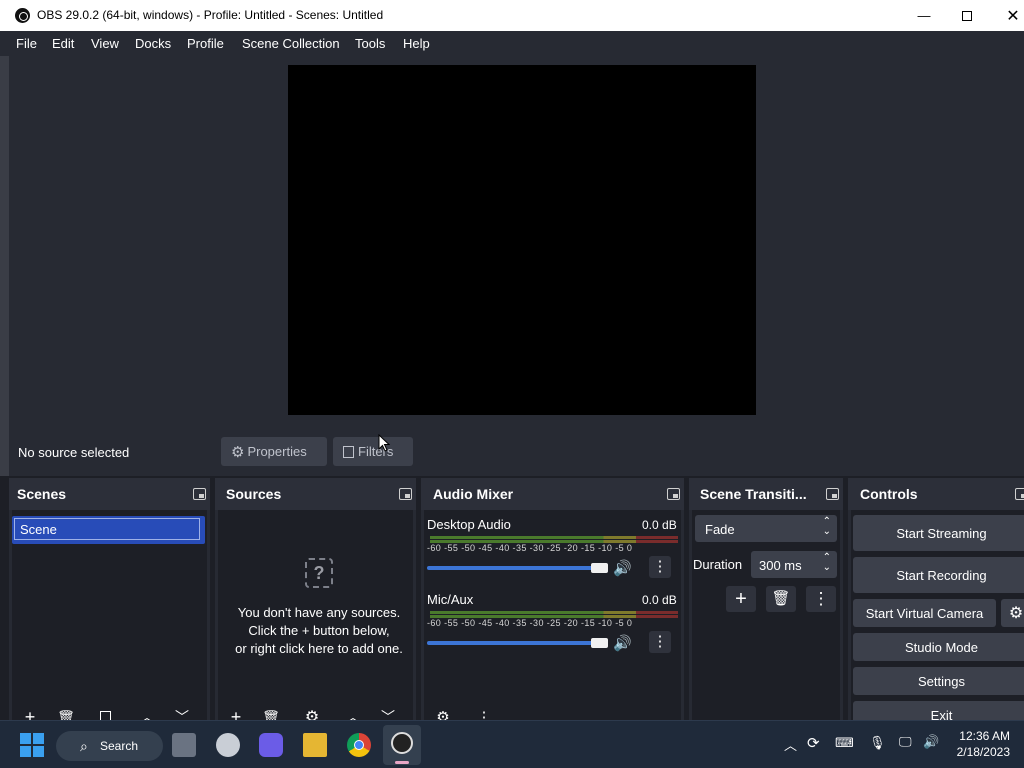  What do you see at coordinates (720, 529) in the screenshot?
I see `transition-value: Fade` at bounding box center [720, 529].